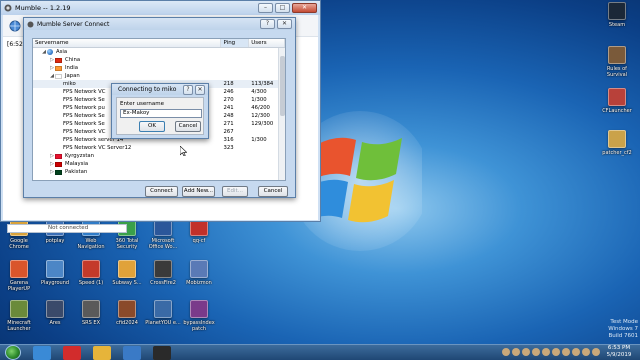  Describe the element at coordinates (159, 156) in the screenshot. I see `server-row: ▷ Kyrgyzstan` at that location.